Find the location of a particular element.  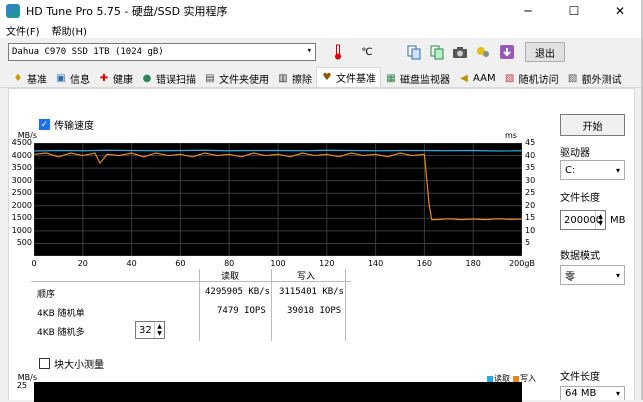

maximize-button: ☐ is located at coordinates (574, 11).